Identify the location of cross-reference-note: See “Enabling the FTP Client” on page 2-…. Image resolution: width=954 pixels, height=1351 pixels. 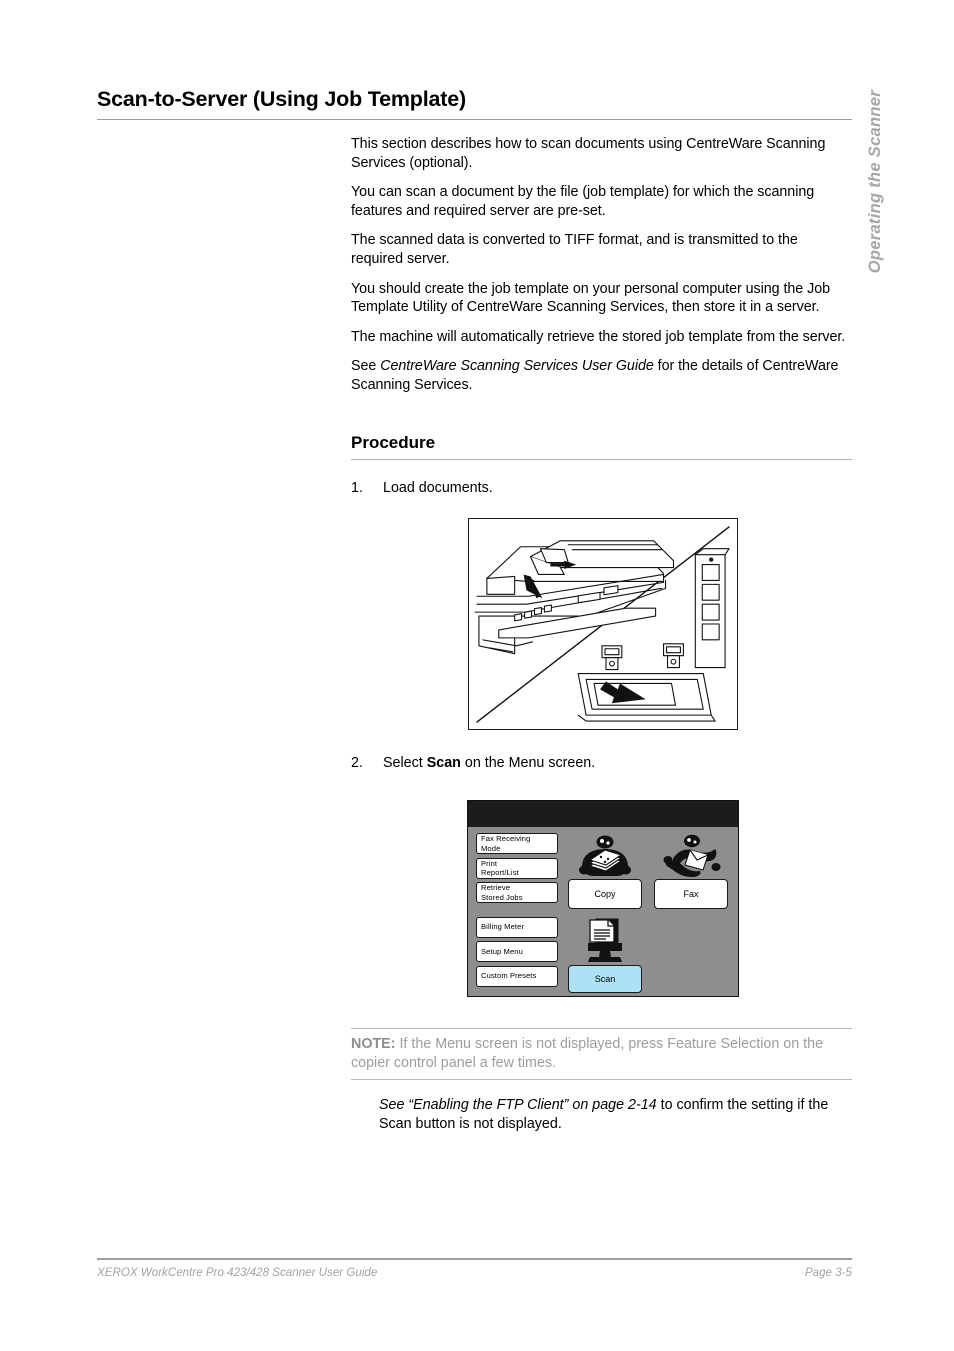
(615, 1114).